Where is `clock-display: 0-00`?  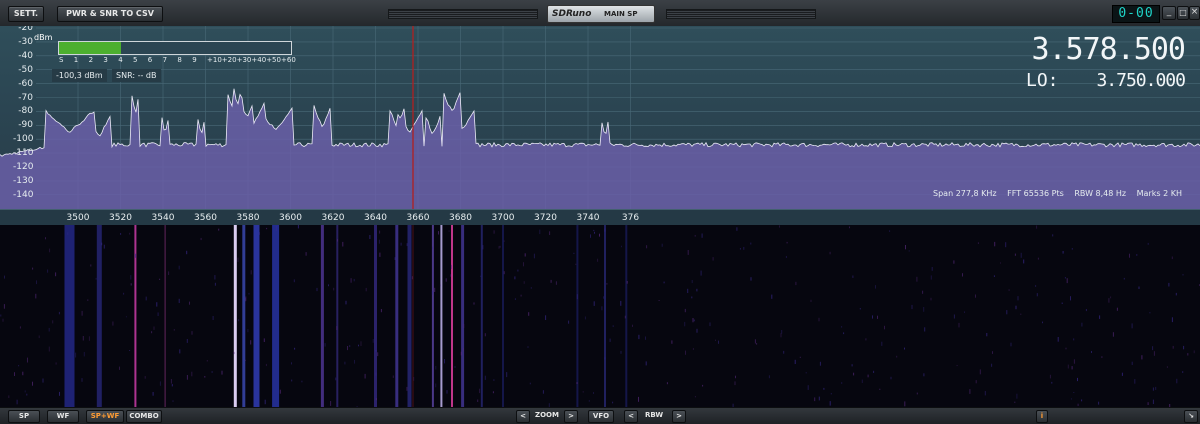
clock-display: 0-00 is located at coordinates (1136, 14).